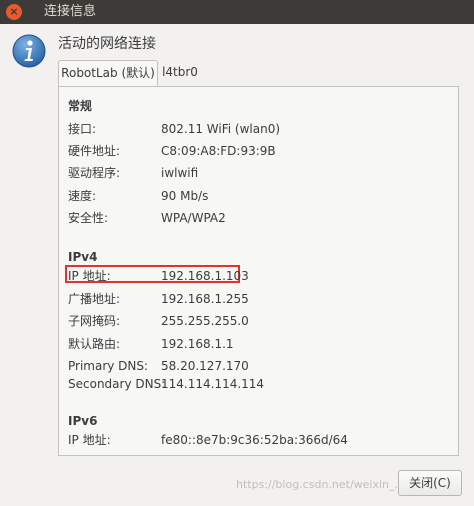 The width and height of the screenshot is (474, 506). What do you see at coordinates (180, 72) in the screenshot?
I see `tab-l4tbr0: l4tbr0` at bounding box center [180, 72].